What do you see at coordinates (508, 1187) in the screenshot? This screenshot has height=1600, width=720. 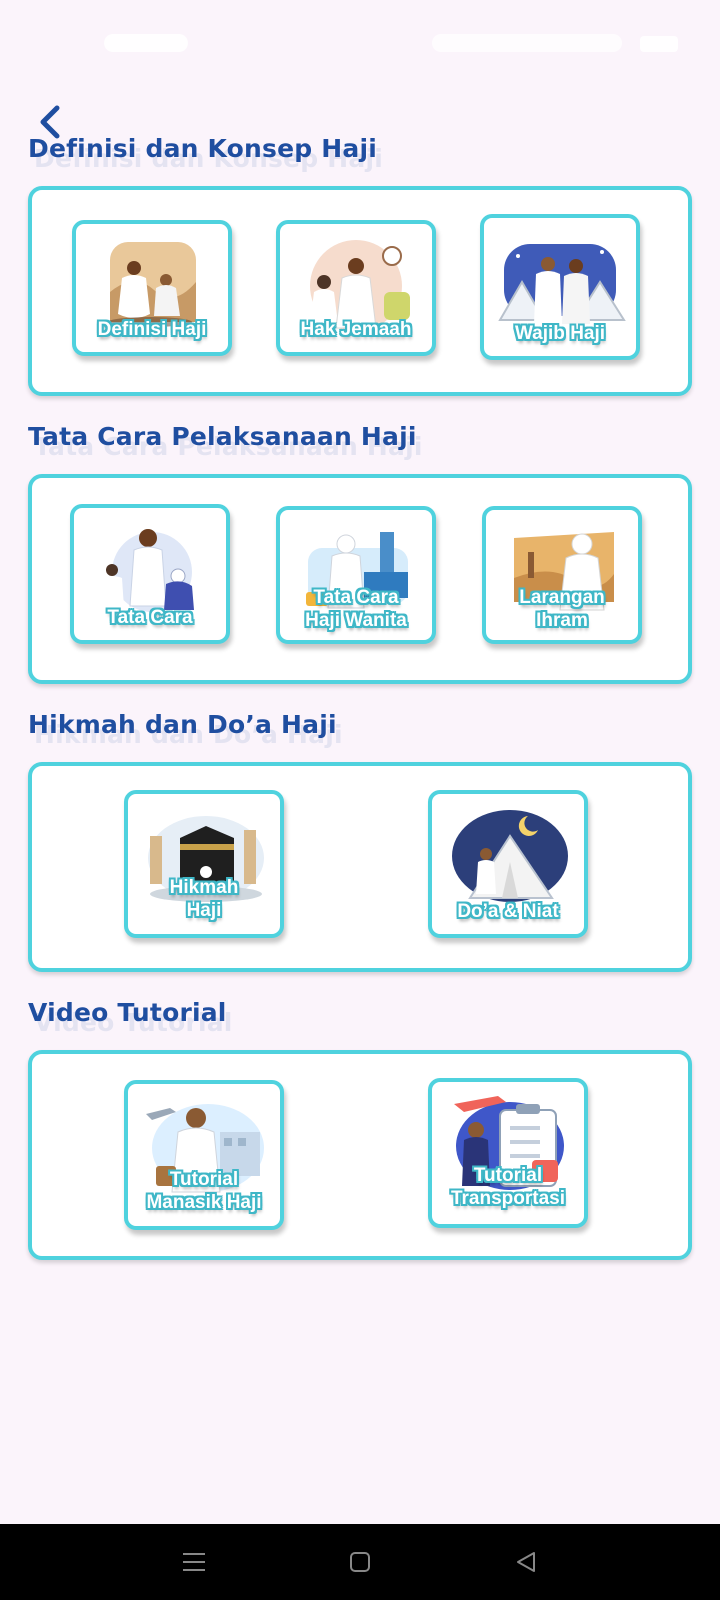 I see `tile-label-multiline: Tutorial Transportasi` at bounding box center [508, 1187].